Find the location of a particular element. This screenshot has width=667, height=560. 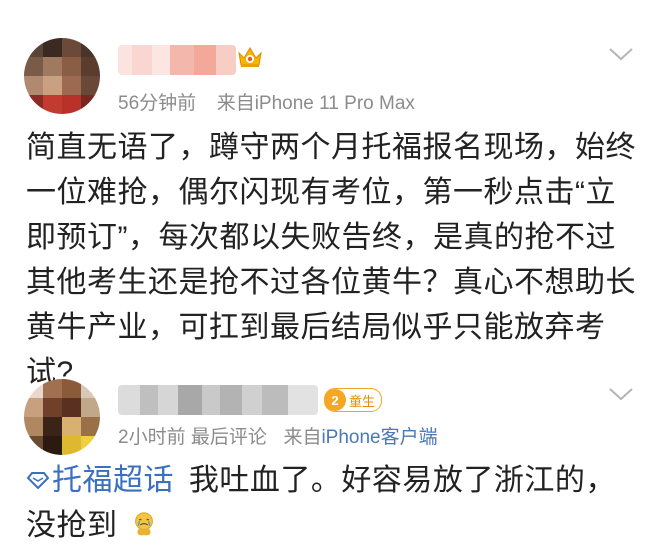

vip-crown-icon is located at coordinates (250, 57).